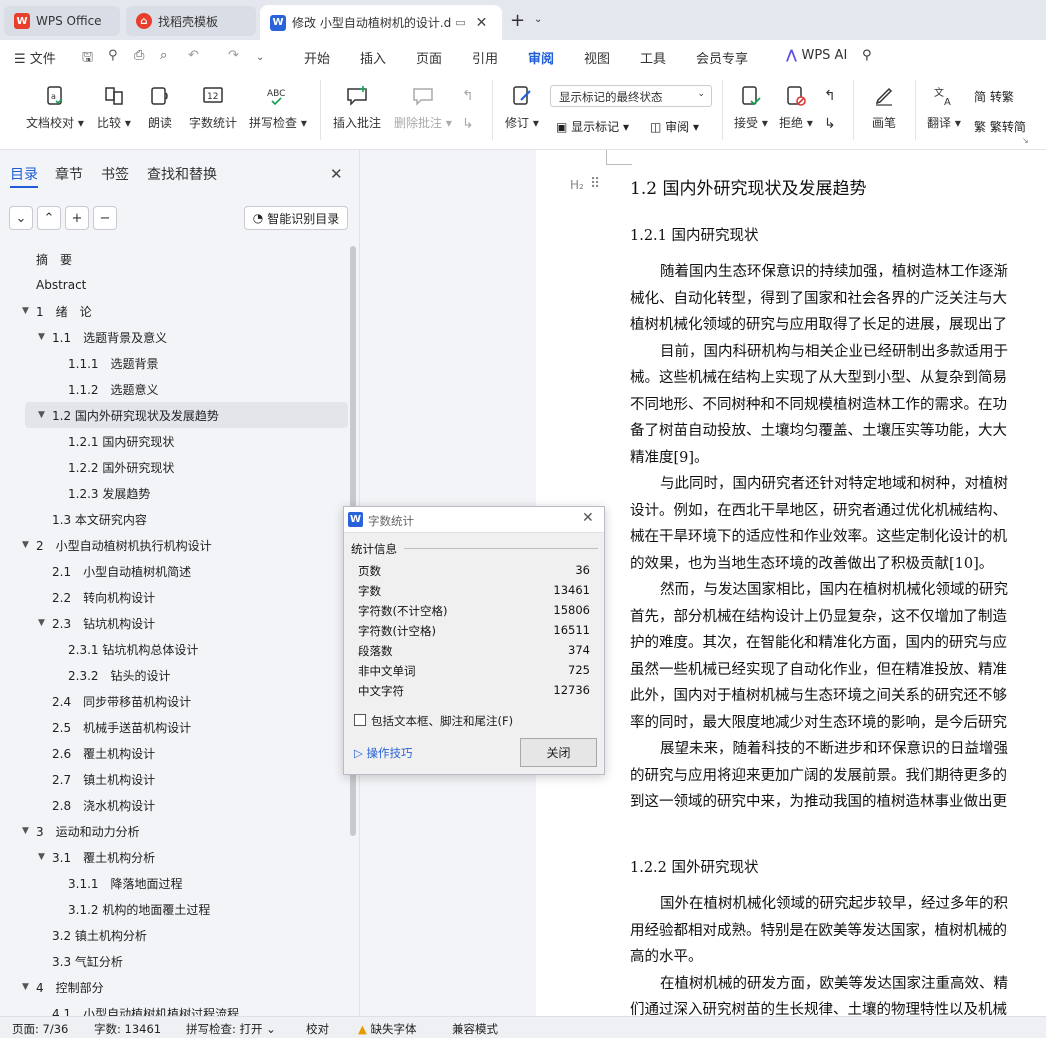  What do you see at coordinates (838, 668) in the screenshot?
I see `paragraph-line: 虽然一些机械已经实现了自动化作业，但在精准投放、精准` at bounding box center [838, 668].